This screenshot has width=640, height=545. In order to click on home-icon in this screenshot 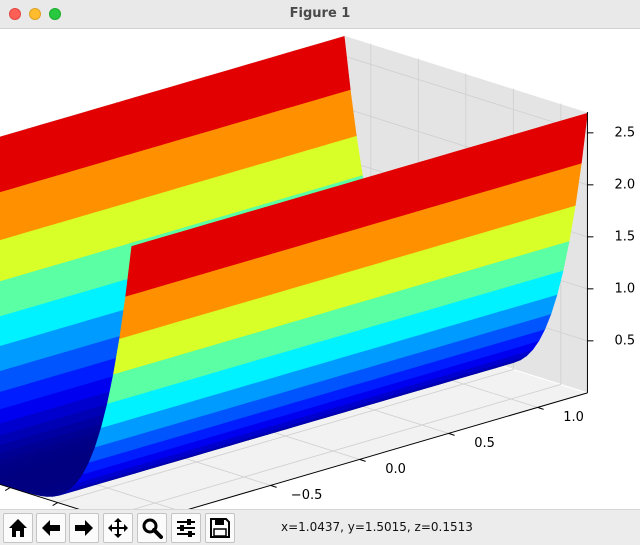, I will do `click(18, 528)`.